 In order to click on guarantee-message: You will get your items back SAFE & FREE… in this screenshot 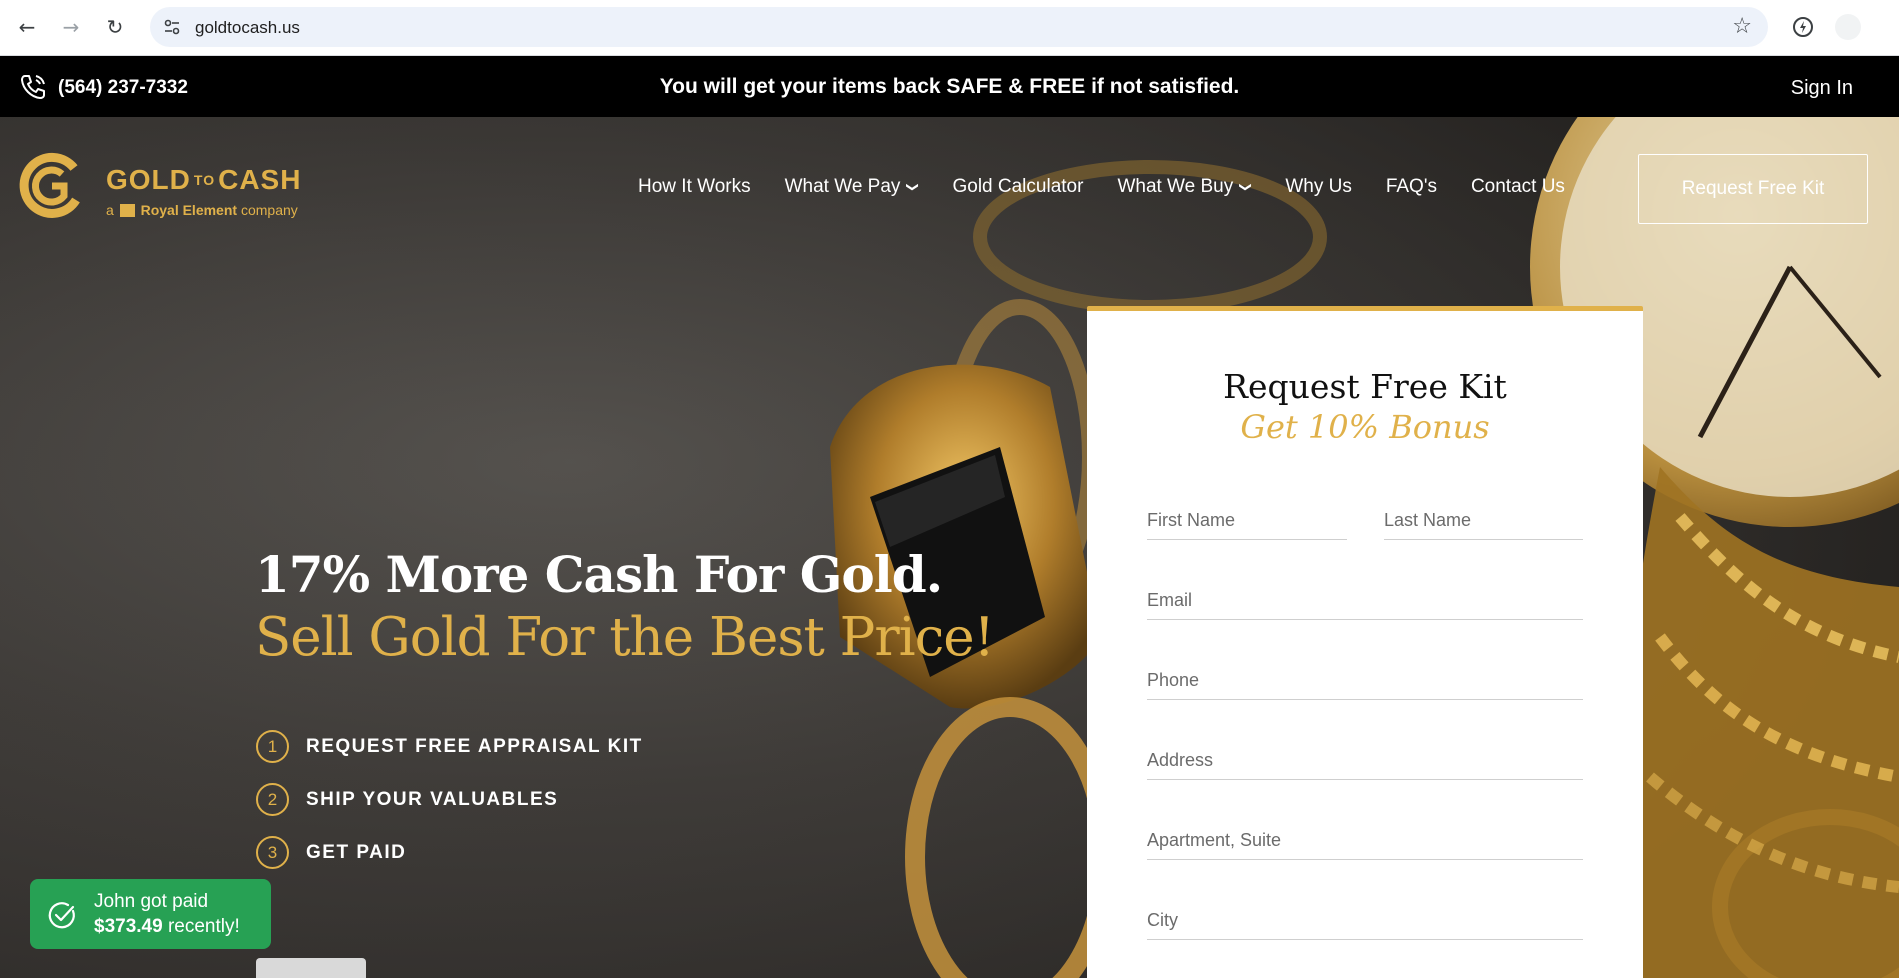, I will do `click(949, 86)`.